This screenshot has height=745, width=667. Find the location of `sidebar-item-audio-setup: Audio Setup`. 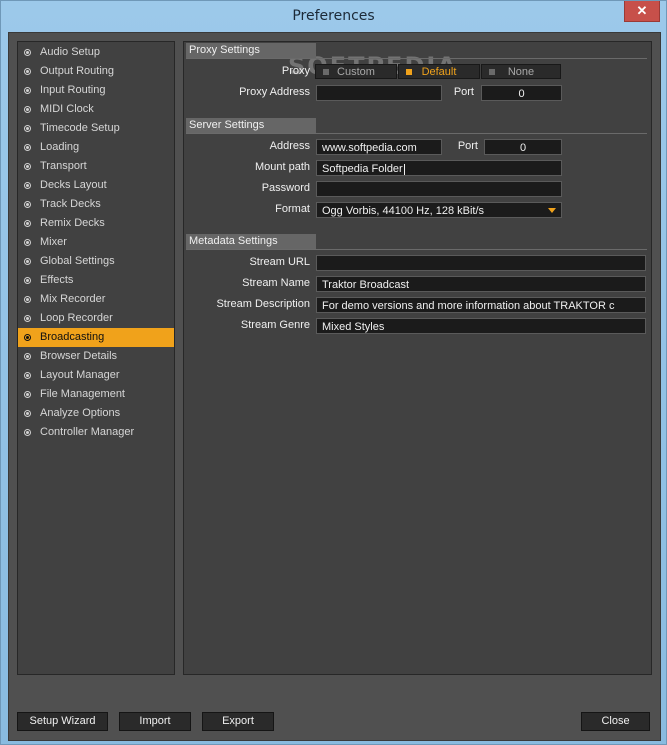

sidebar-item-audio-setup: Audio Setup is located at coordinates (96, 52).